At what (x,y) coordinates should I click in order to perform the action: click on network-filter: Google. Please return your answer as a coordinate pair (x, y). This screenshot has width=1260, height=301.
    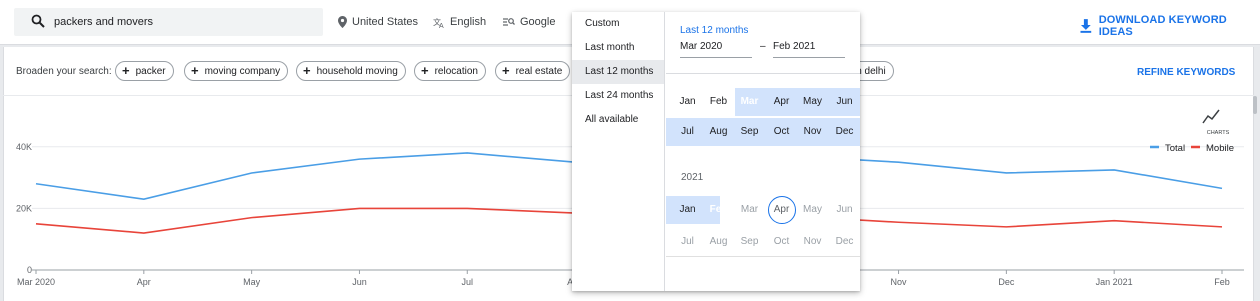
    Looking at the image, I should click on (529, 22).